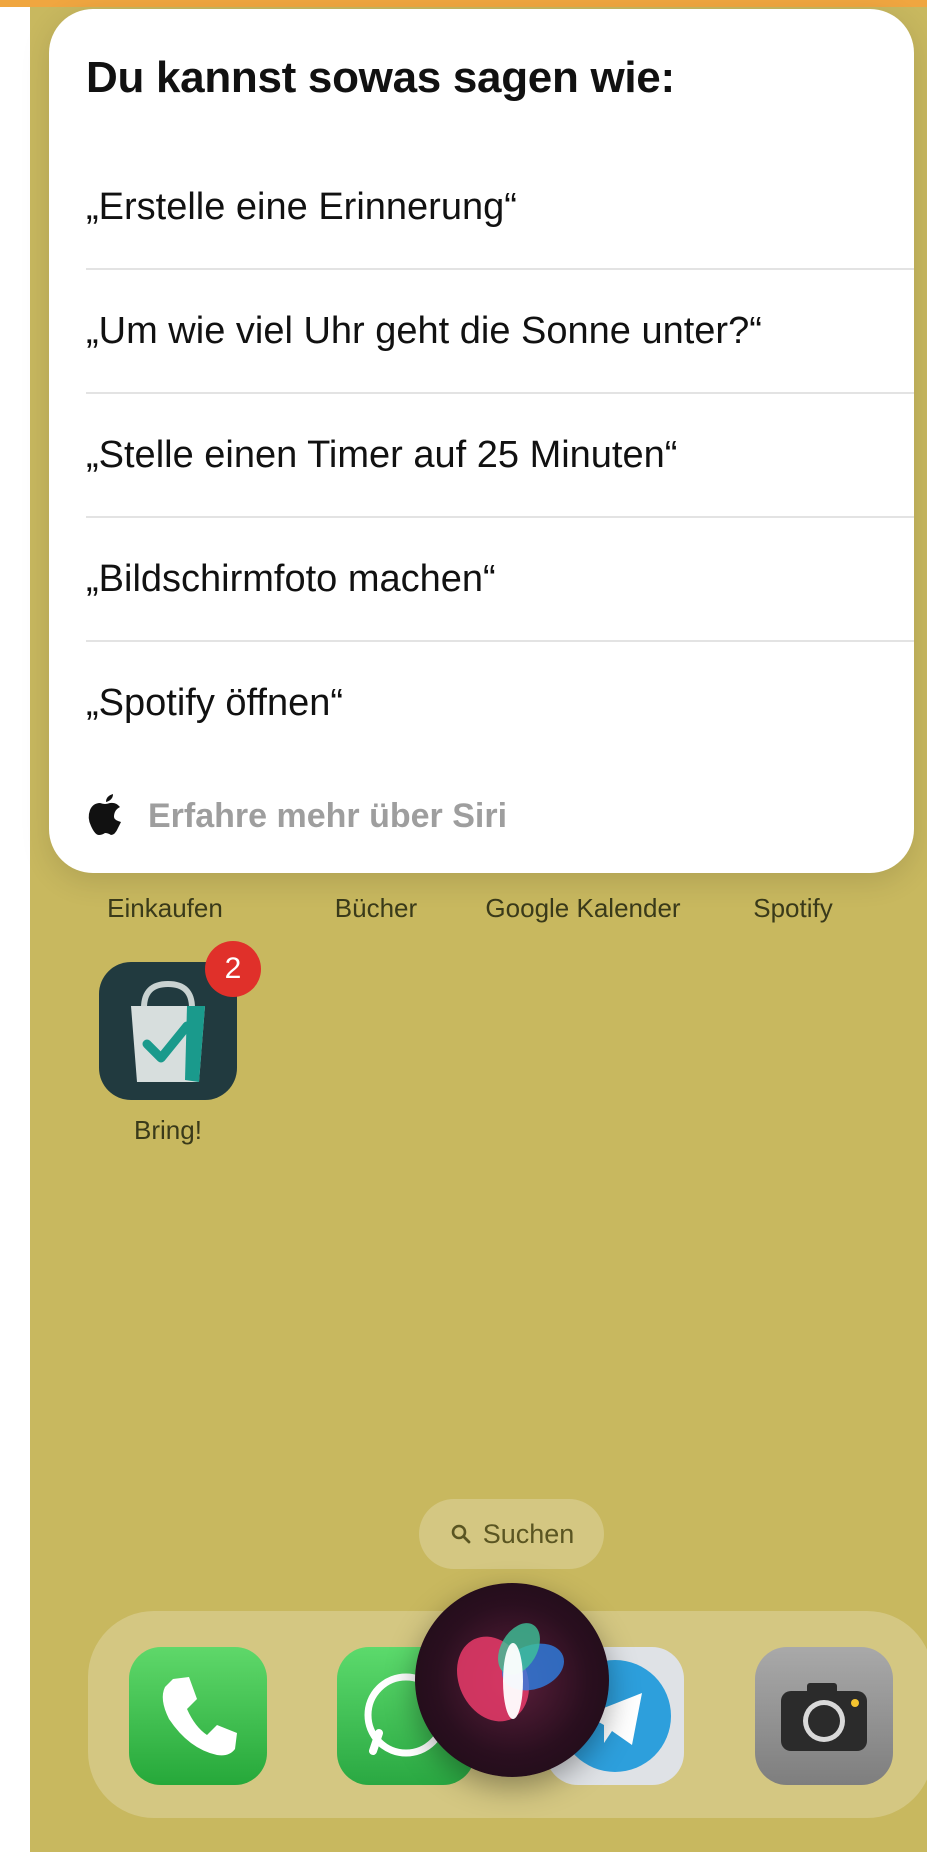 This screenshot has height=1852, width=927. Describe the element at coordinates (461, 1534) in the screenshot. I see `search-icon` at that location.